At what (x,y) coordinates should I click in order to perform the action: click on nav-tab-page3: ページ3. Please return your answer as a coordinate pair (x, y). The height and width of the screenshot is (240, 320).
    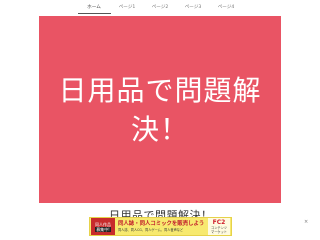
    Looking at the image, I should click on (193, 7).